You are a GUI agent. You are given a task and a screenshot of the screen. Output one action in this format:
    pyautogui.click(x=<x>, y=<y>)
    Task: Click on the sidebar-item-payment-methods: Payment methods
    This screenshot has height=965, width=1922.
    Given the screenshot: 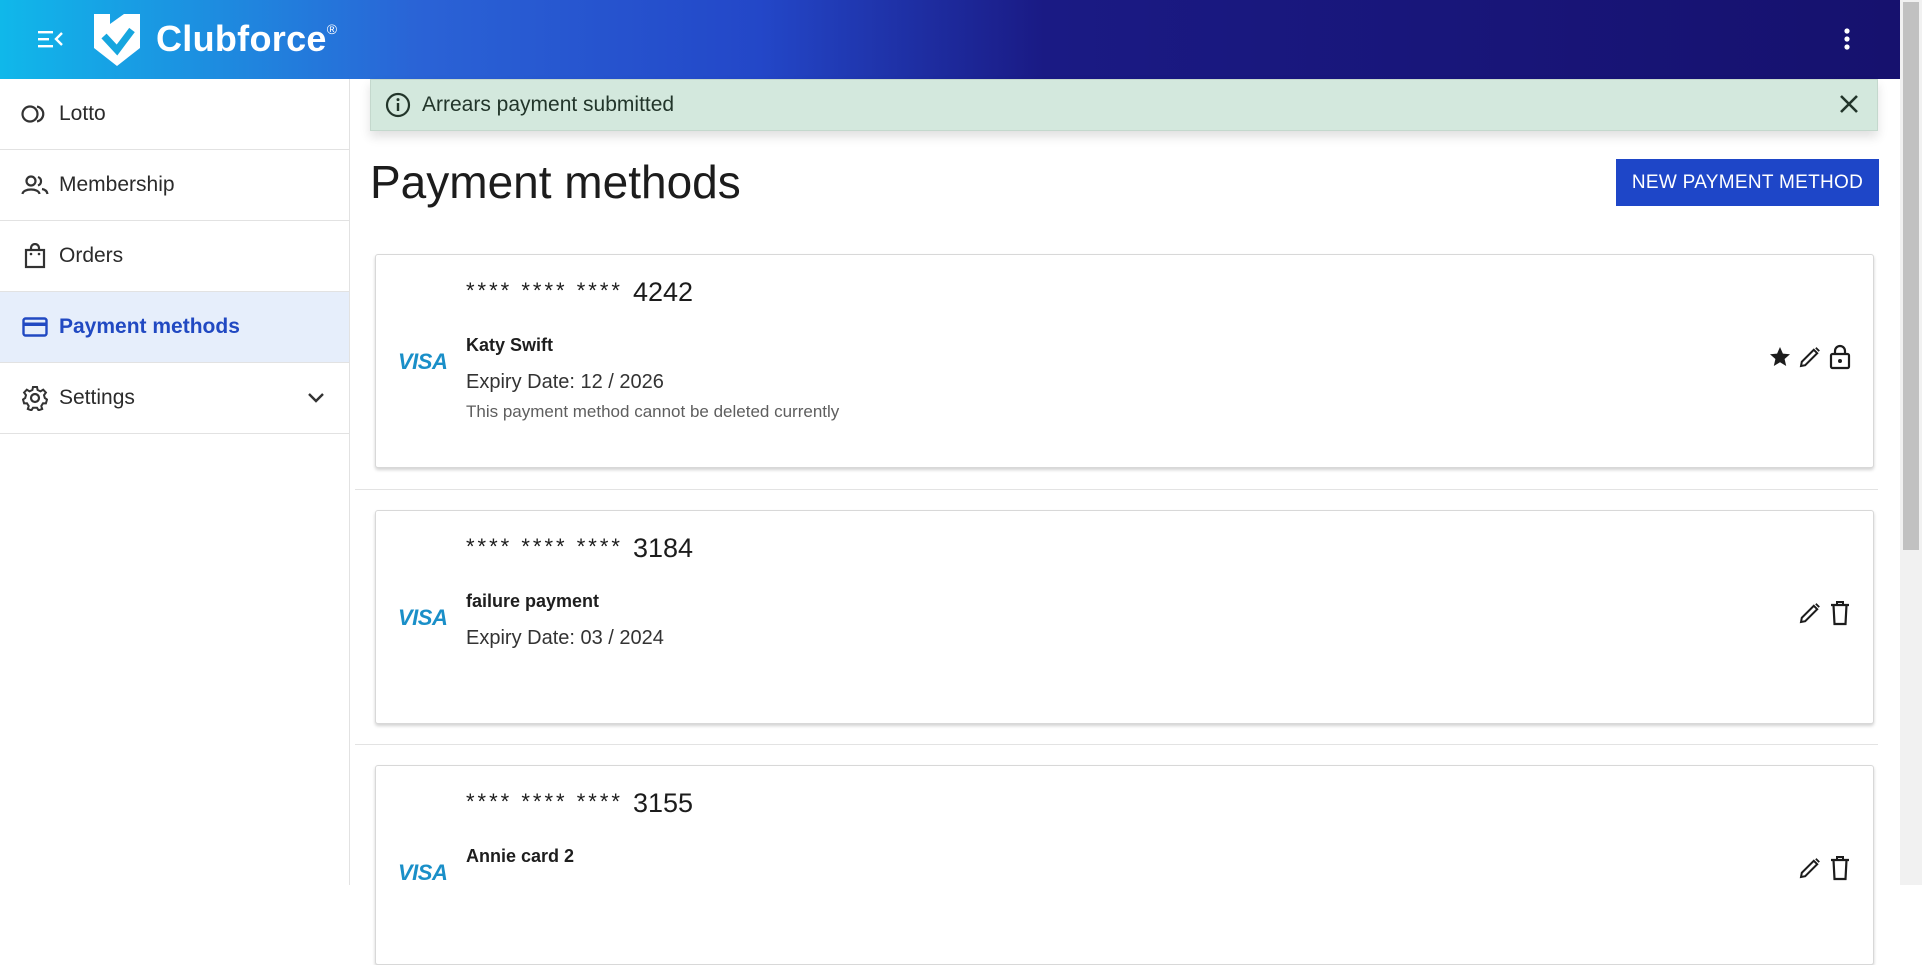 What is the action you would take?
    pyautogui.click(x=174, y=327)
    